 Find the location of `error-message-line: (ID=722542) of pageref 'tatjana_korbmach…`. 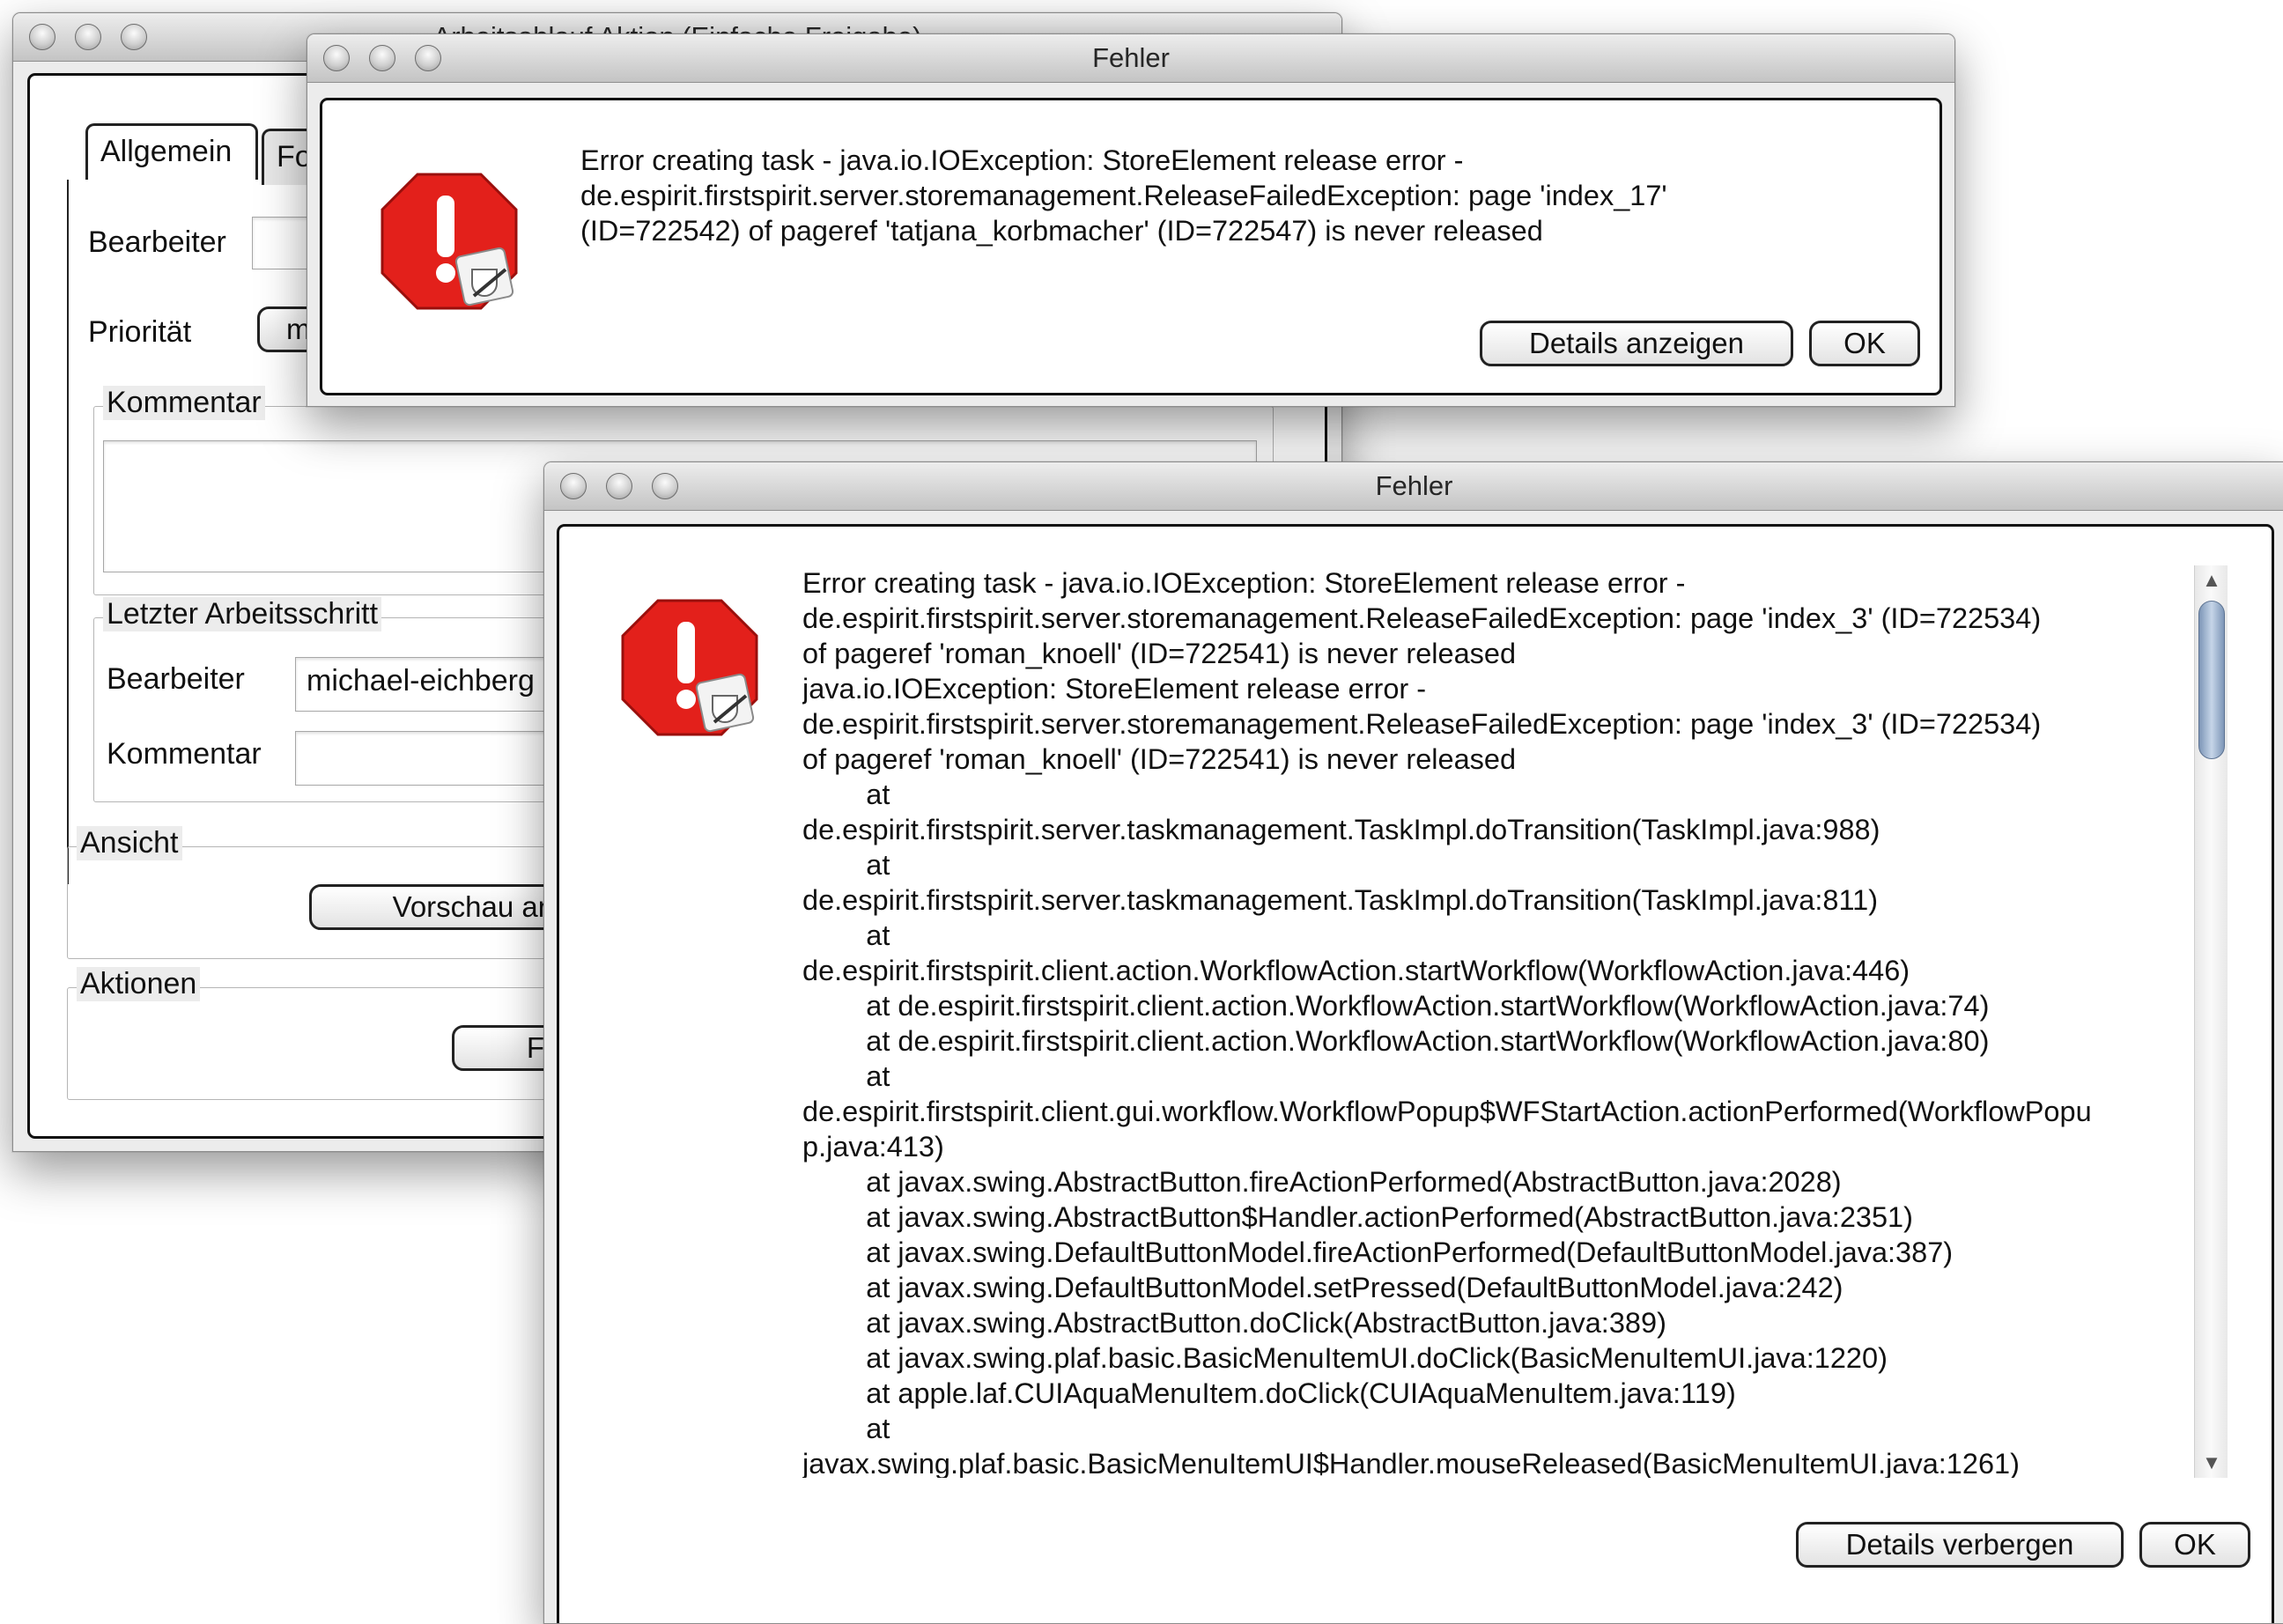

error-message-line: (ID=722542) of pageref 'tatjana_korbmach… is located at coordinates (1061, 231).